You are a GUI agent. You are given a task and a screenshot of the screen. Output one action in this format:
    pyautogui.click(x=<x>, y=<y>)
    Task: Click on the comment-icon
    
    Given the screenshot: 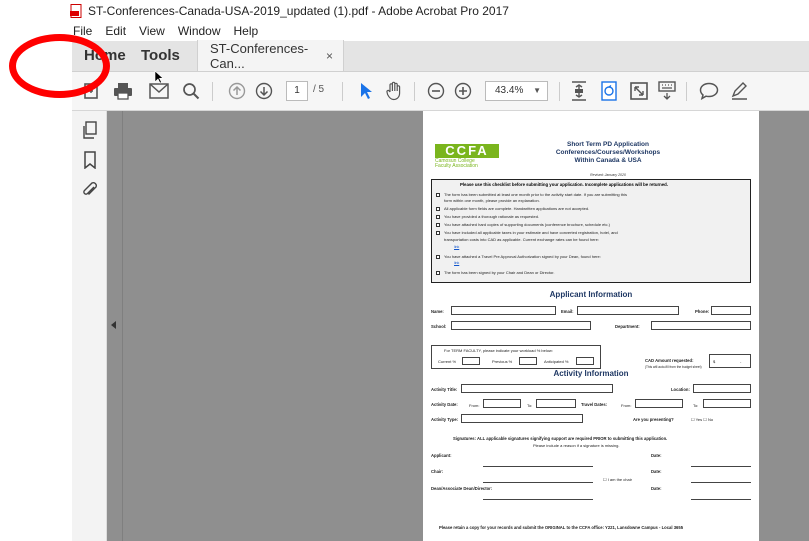 What is the action you would take?
    pyautogui.click(x=709, y=91)
    